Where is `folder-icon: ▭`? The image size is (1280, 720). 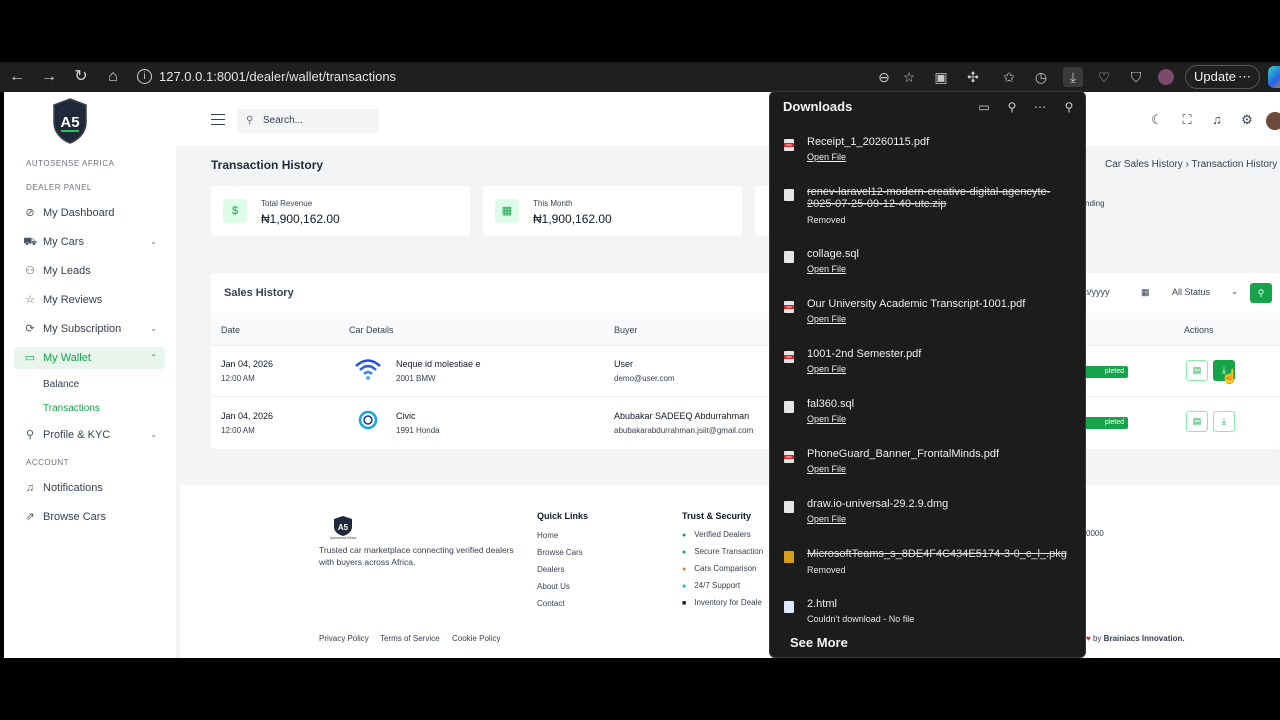 folder-icon: ▭ is located at coordinates (984, 107).